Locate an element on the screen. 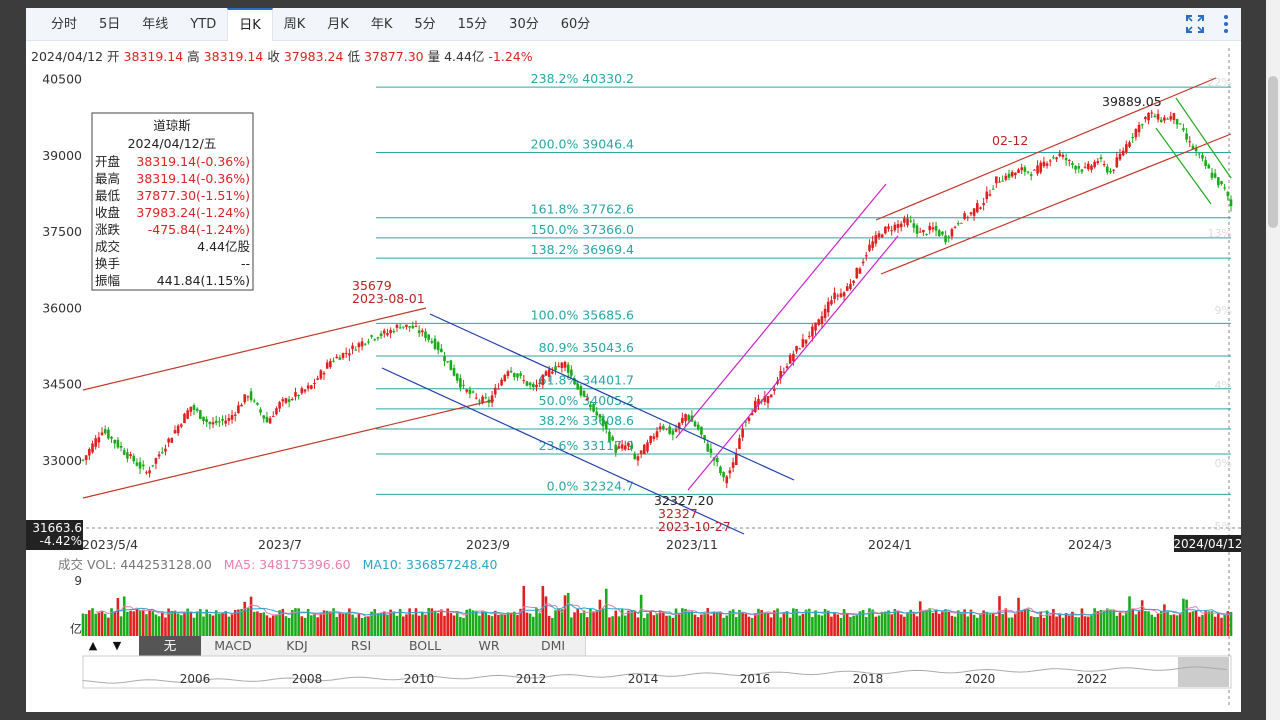  indicator-button-2: KDJ is located at coordinates (297, 646).